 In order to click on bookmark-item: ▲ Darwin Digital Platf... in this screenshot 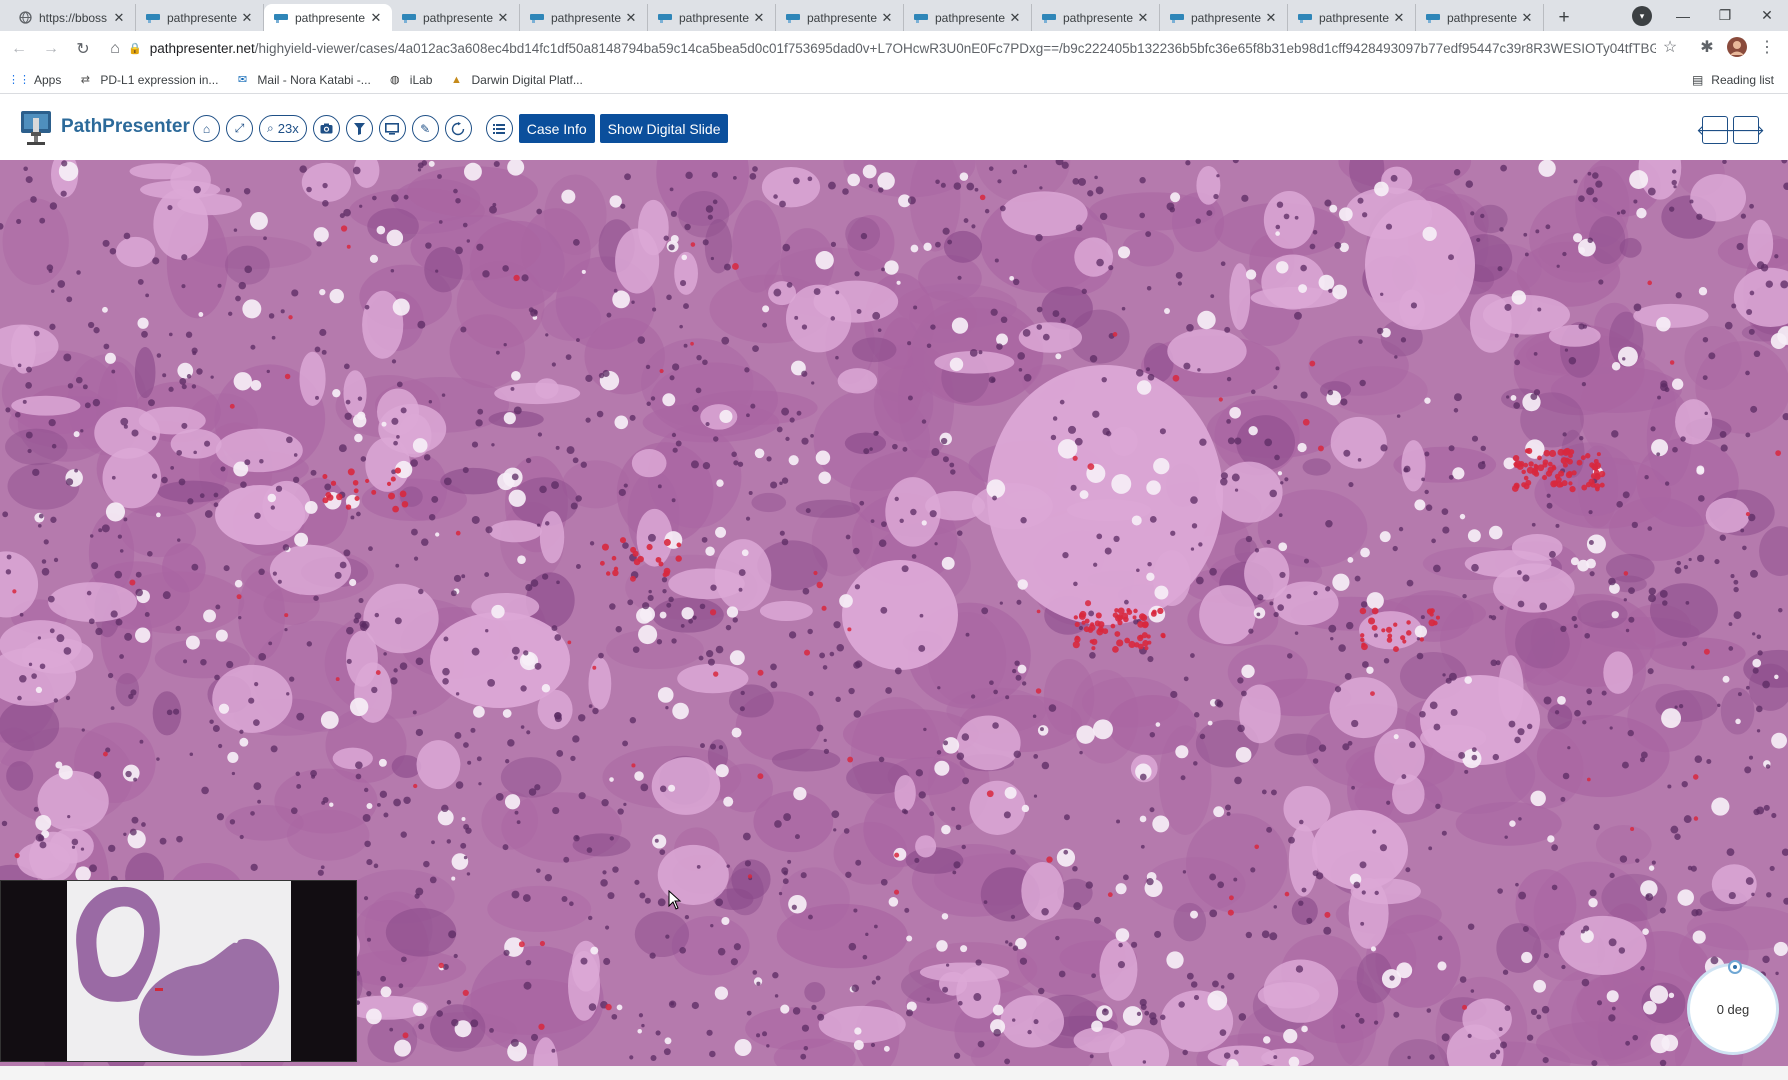, I will do `click(516, 79)`.